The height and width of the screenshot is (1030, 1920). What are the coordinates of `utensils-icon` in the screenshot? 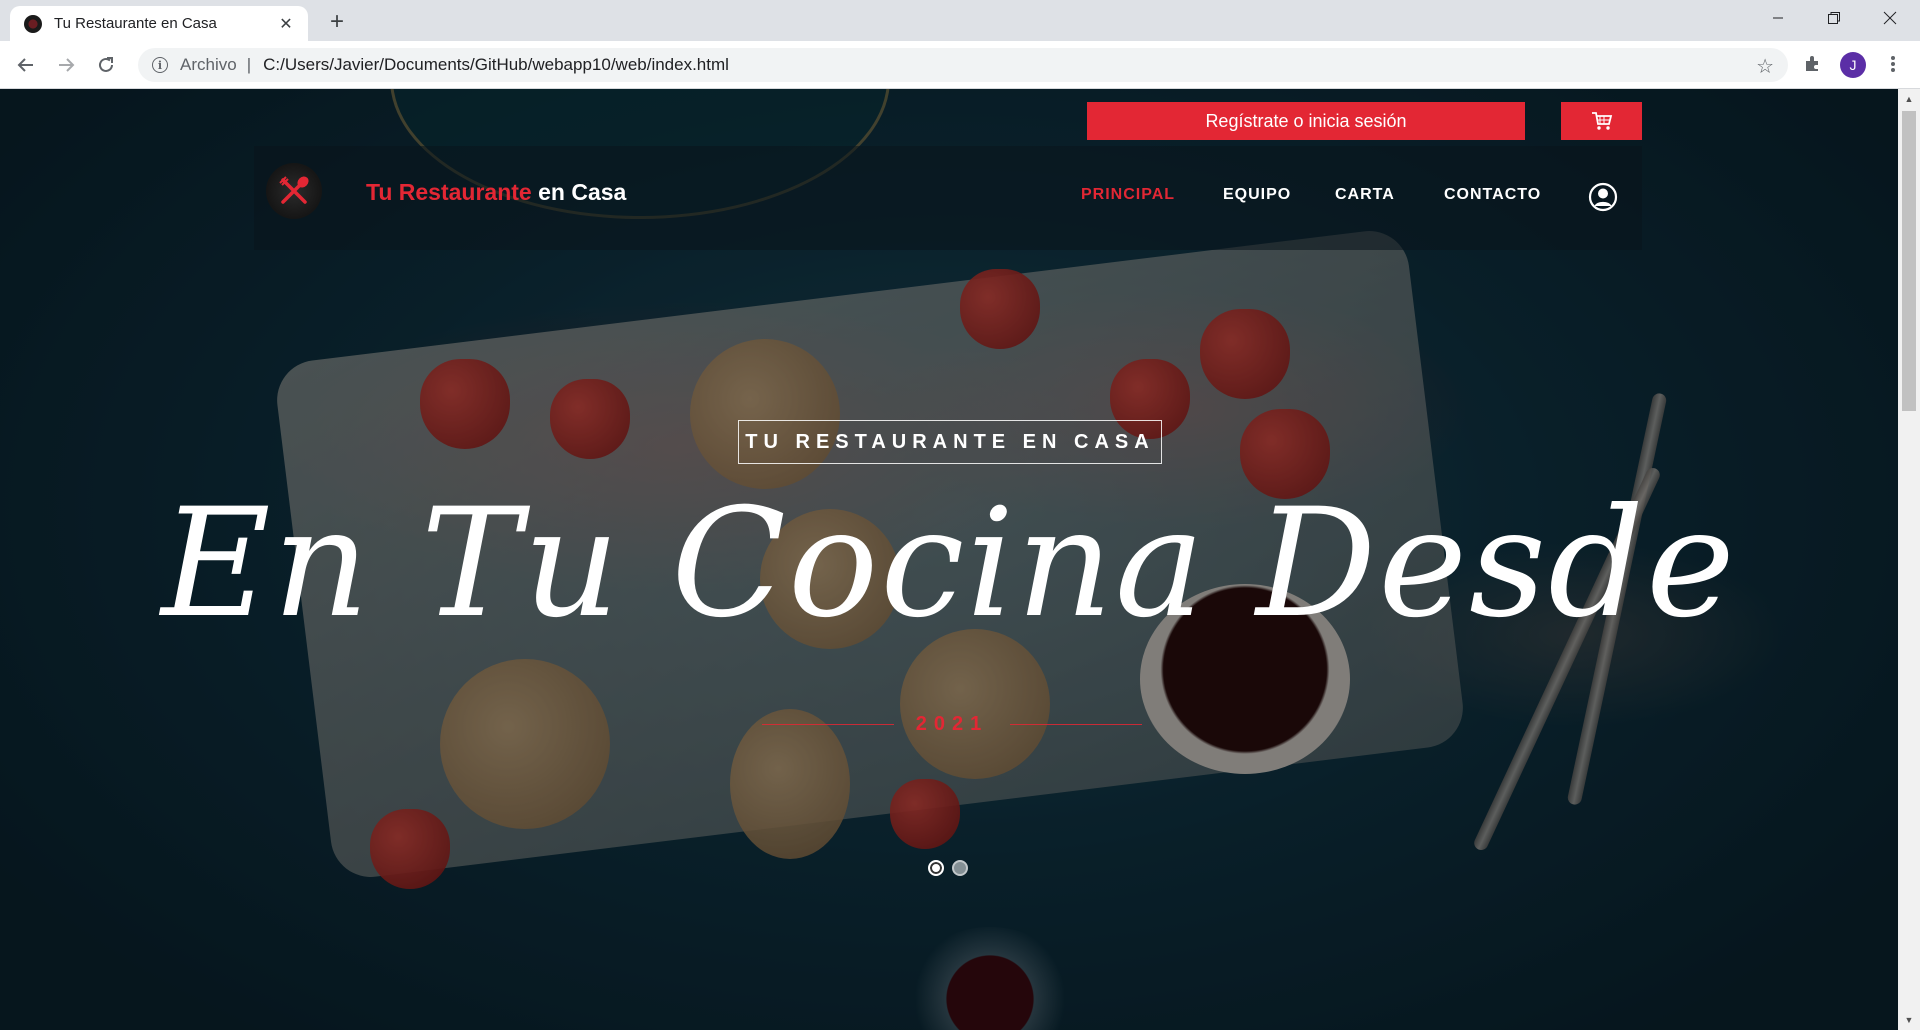 It's located at (294, 190).